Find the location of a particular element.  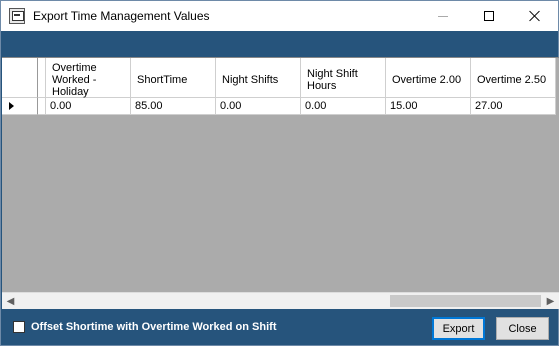

table-cell: 15.00 is located at coordinates (428, 106).